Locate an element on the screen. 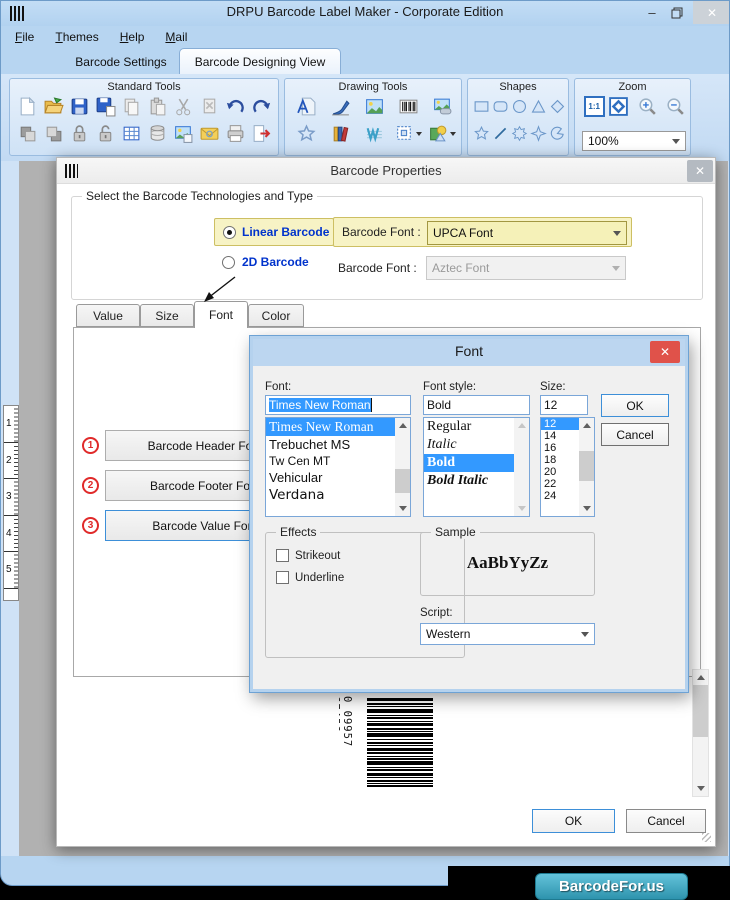 The height and width of the screenshot is (900, 730). linear-barcode-radio: Linear Barcode is located at coordinates (274, 232).